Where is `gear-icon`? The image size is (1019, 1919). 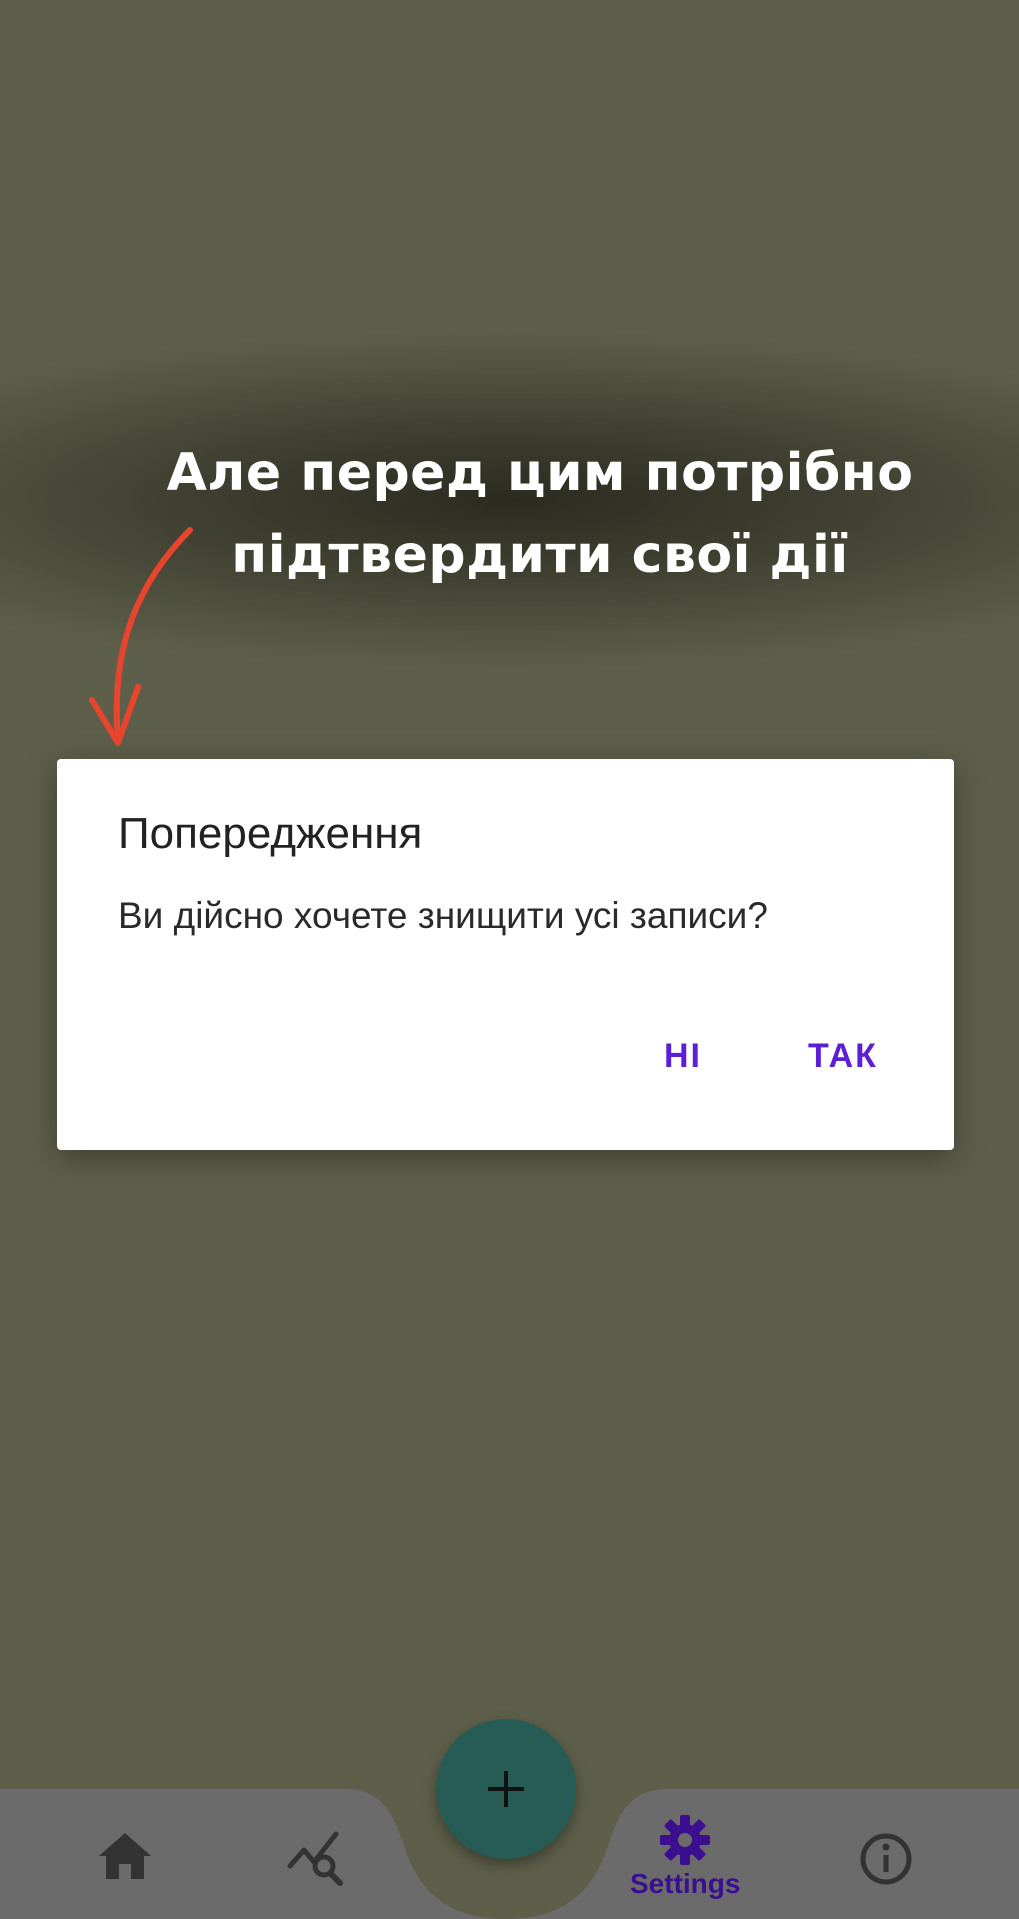
gear-icon is located at coordinates (685, 1840).